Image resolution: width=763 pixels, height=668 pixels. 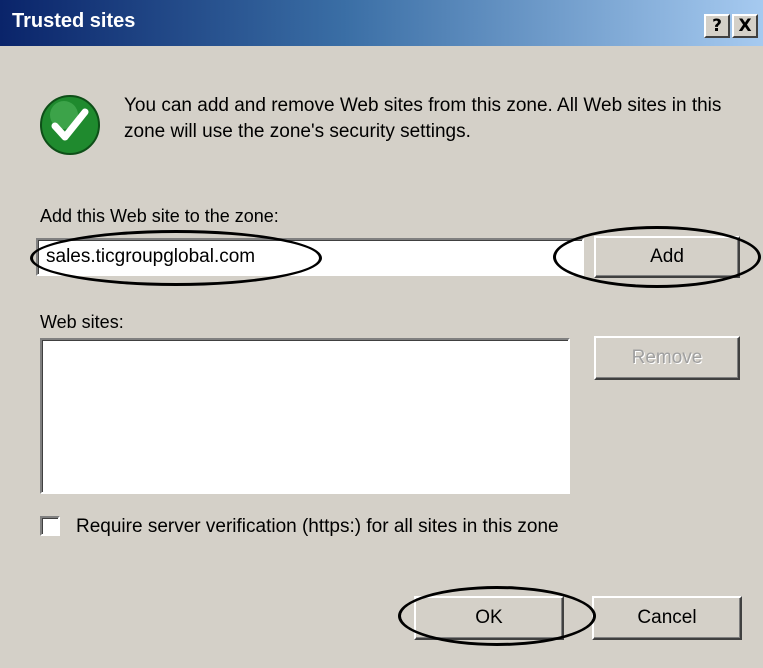 I want to click on help-button: ?, so click(x=717, y=26).